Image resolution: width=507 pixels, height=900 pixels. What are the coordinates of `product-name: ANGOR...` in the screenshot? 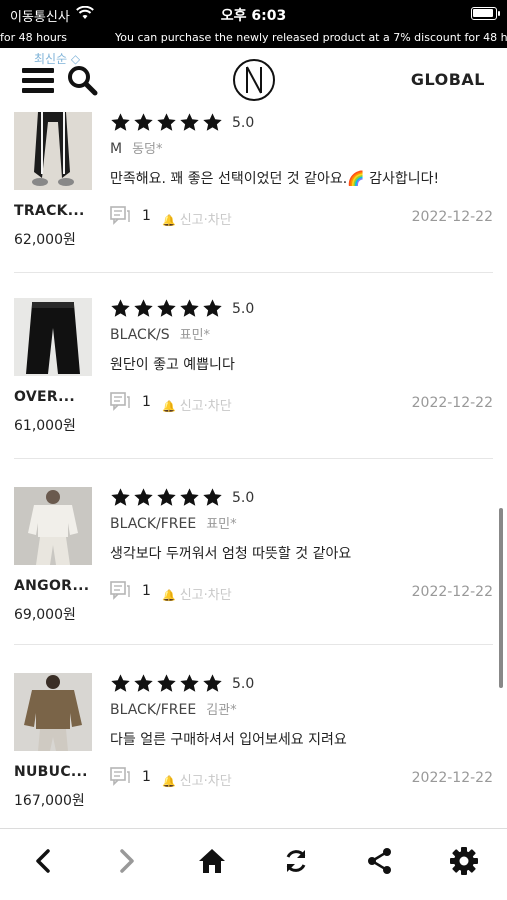 It's located at (51, 586).